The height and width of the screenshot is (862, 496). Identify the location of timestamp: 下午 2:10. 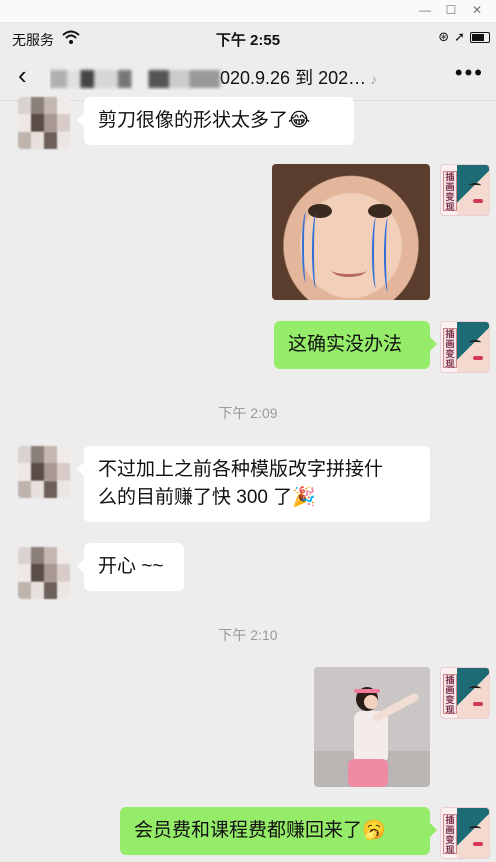
(248, 635).